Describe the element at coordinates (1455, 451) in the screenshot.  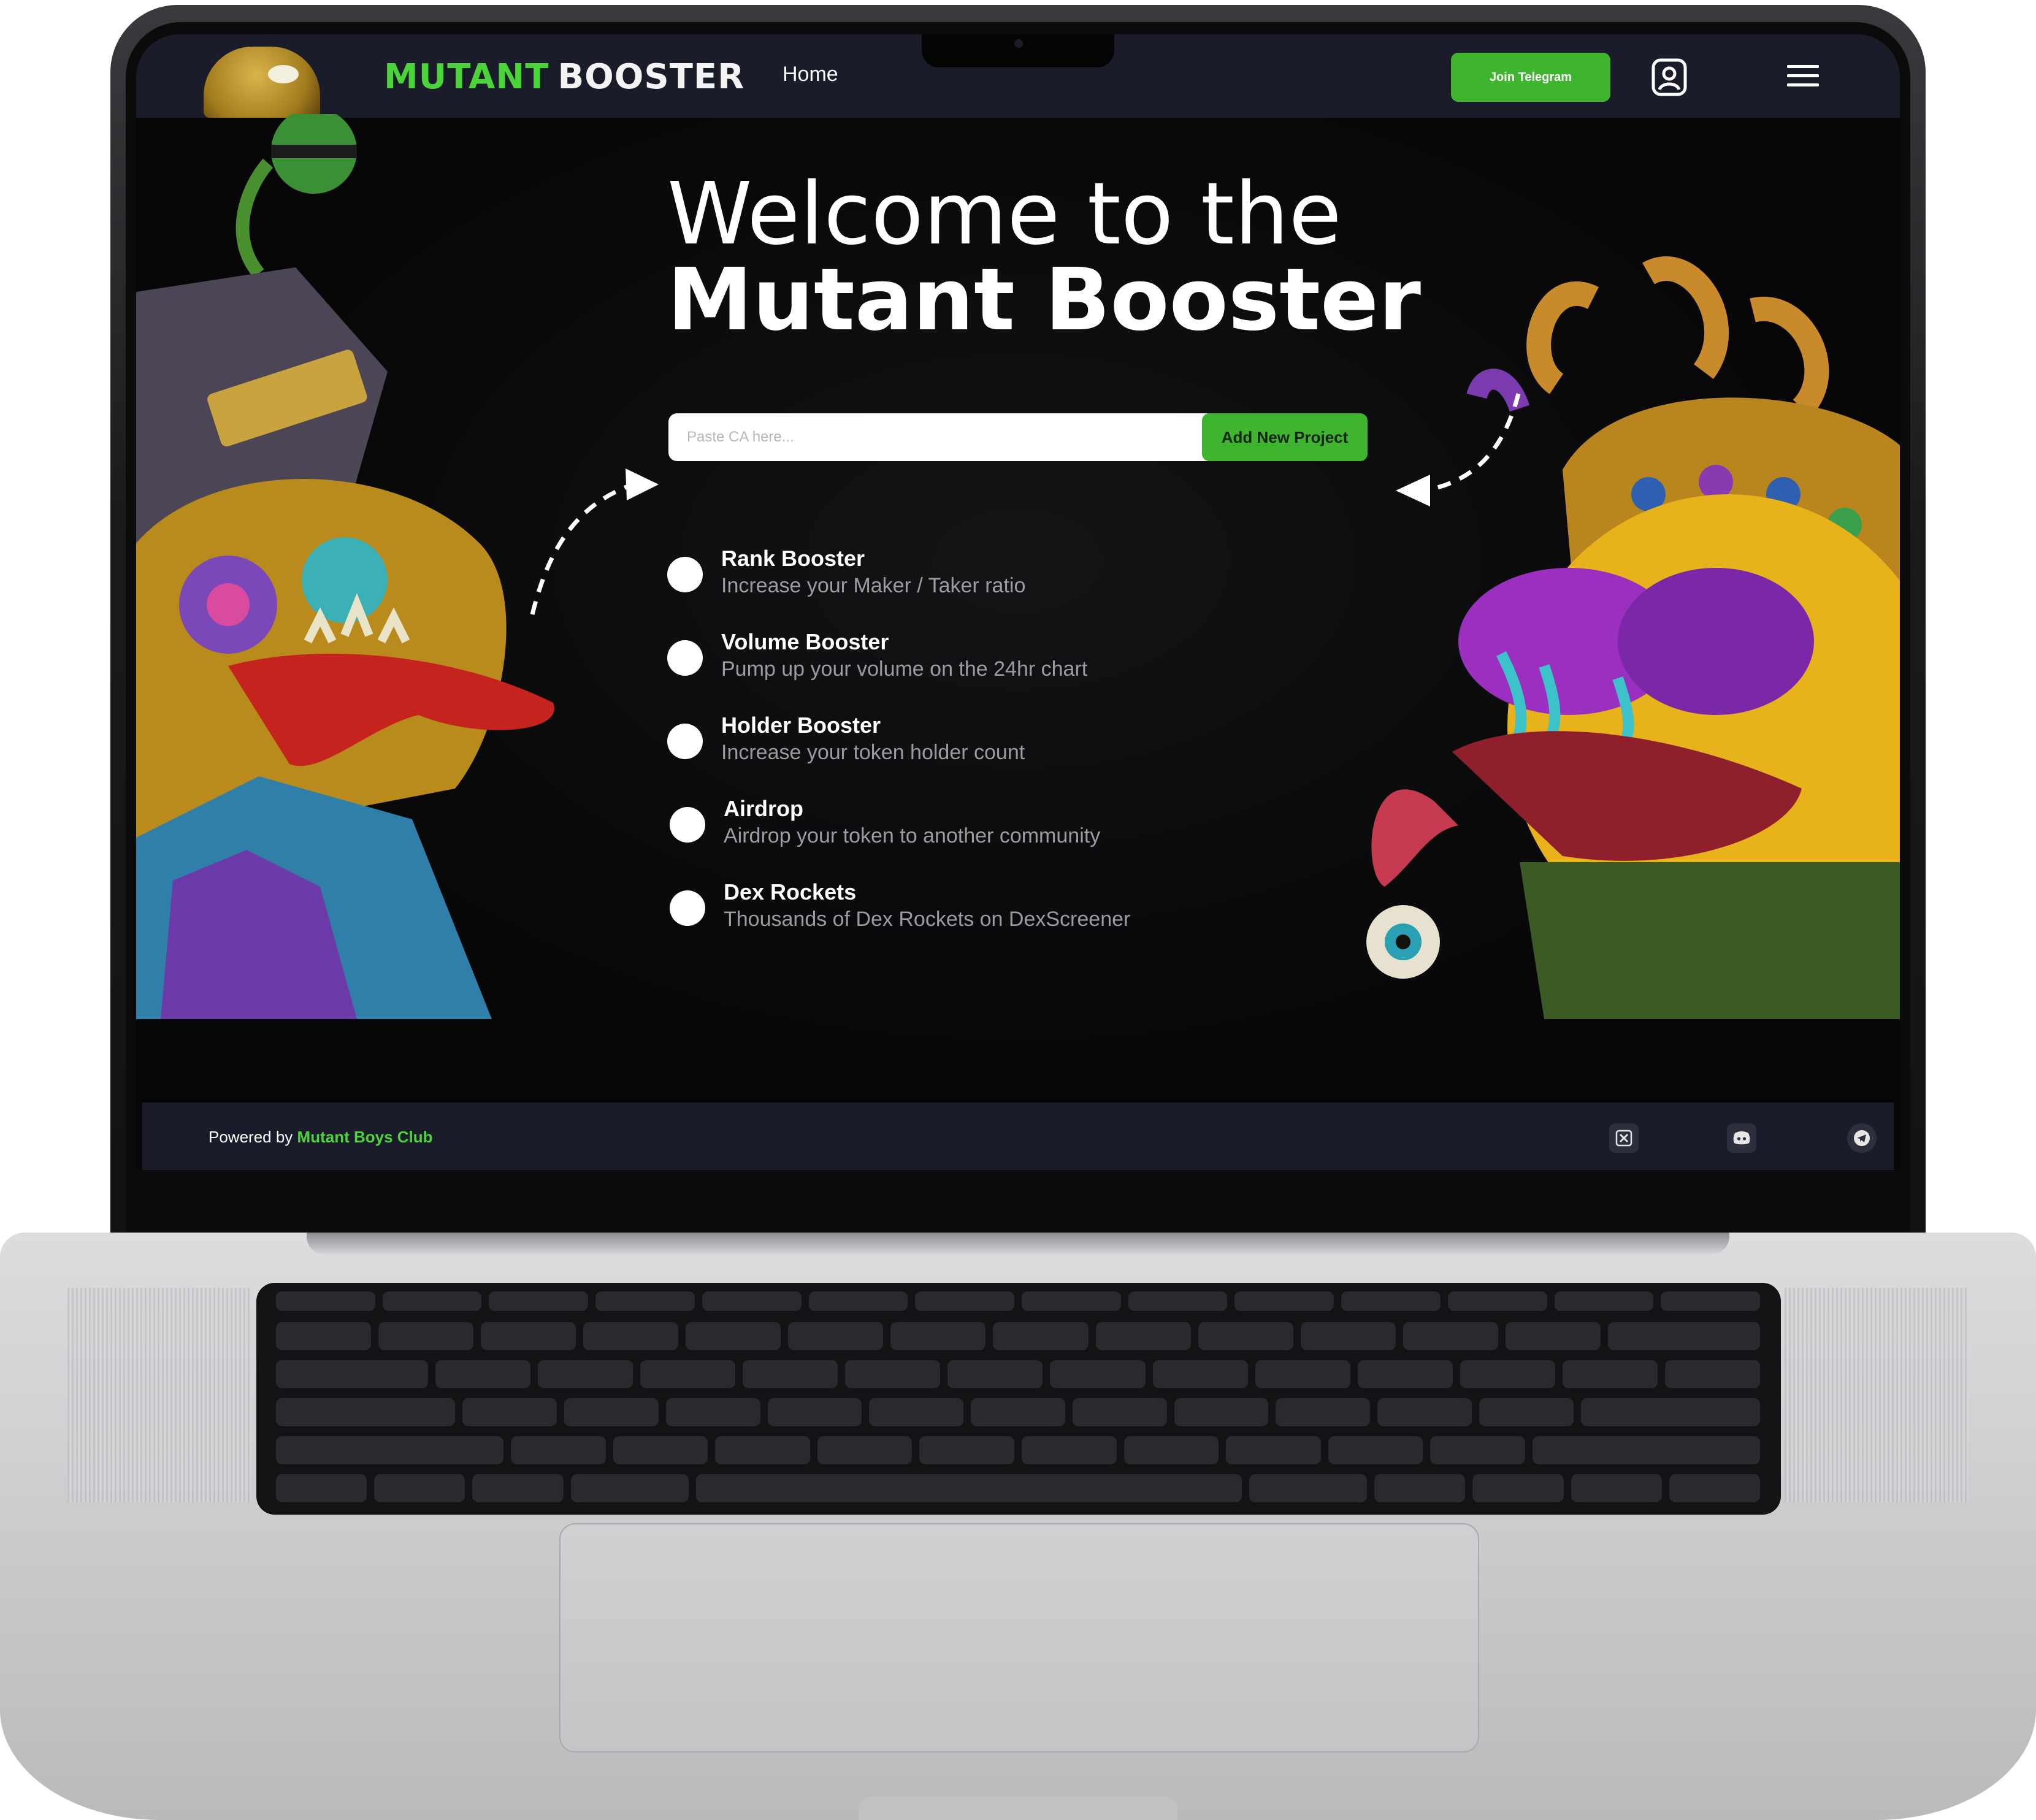
I see `dashed-arrow-right-icon` at that location.